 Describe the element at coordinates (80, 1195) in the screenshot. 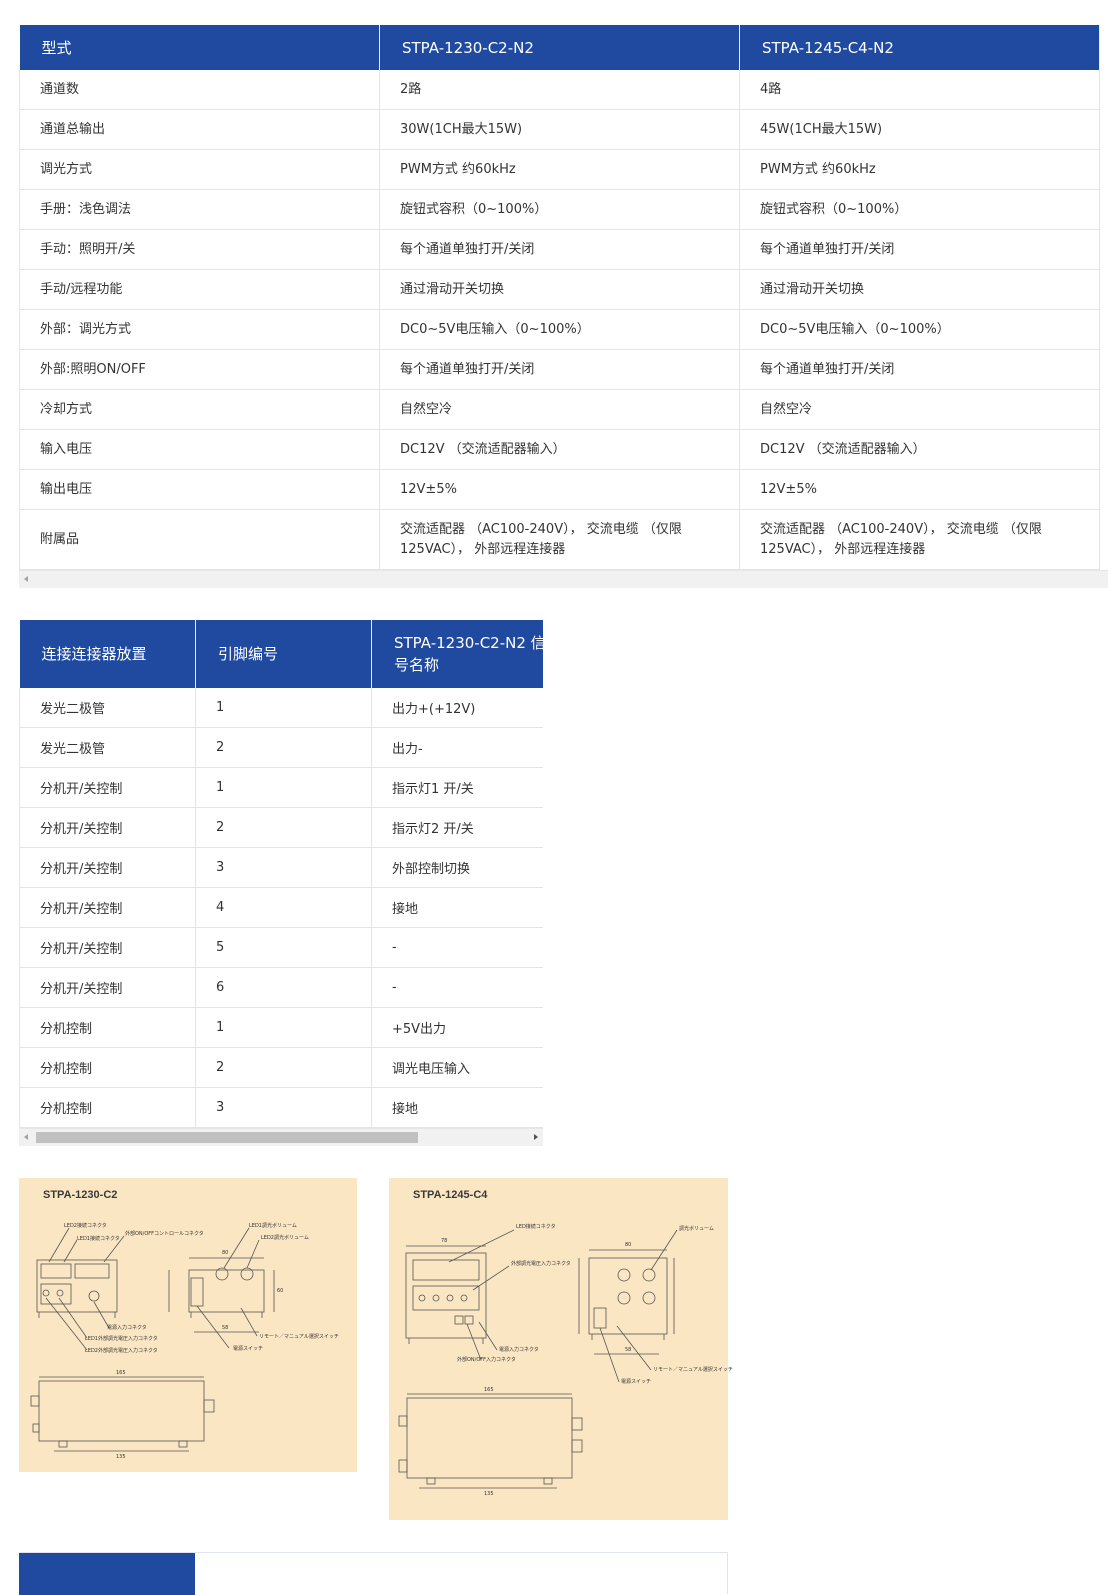

I see `drawing-title: STPA-1230-C2` at that location.